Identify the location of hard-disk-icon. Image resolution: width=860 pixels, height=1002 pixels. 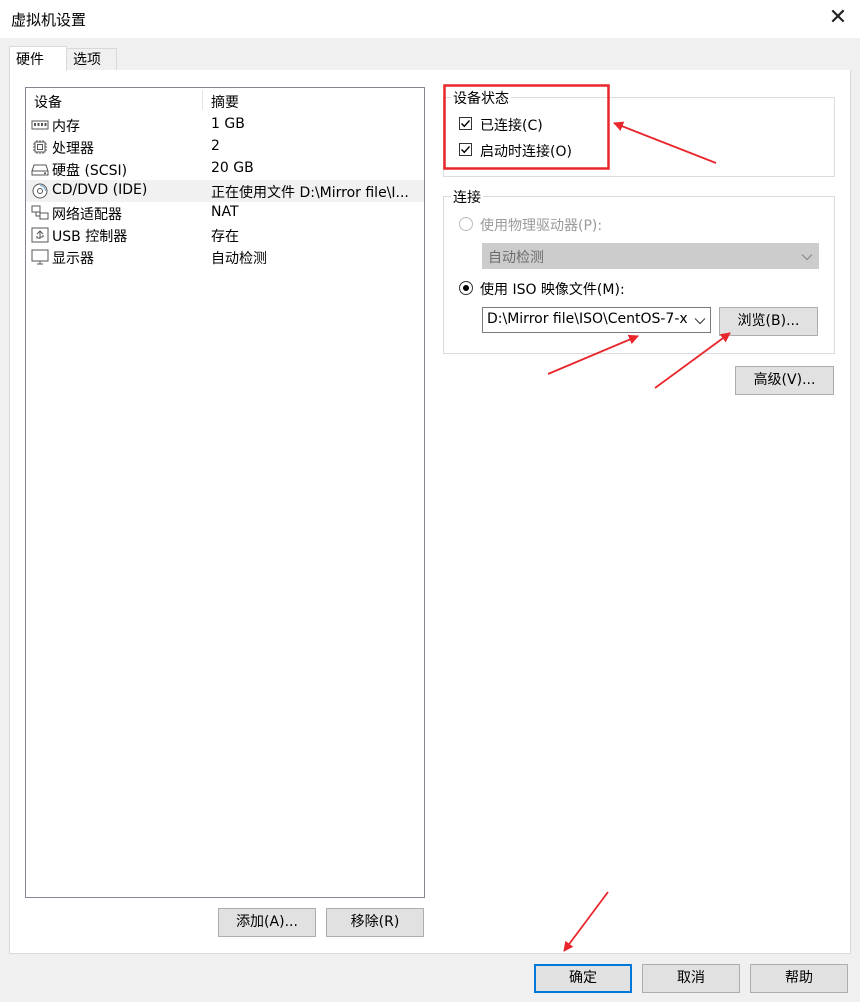
(40, 170).